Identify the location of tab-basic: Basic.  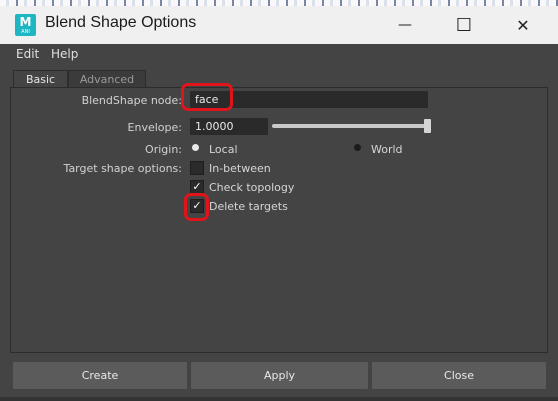
(40, 79).